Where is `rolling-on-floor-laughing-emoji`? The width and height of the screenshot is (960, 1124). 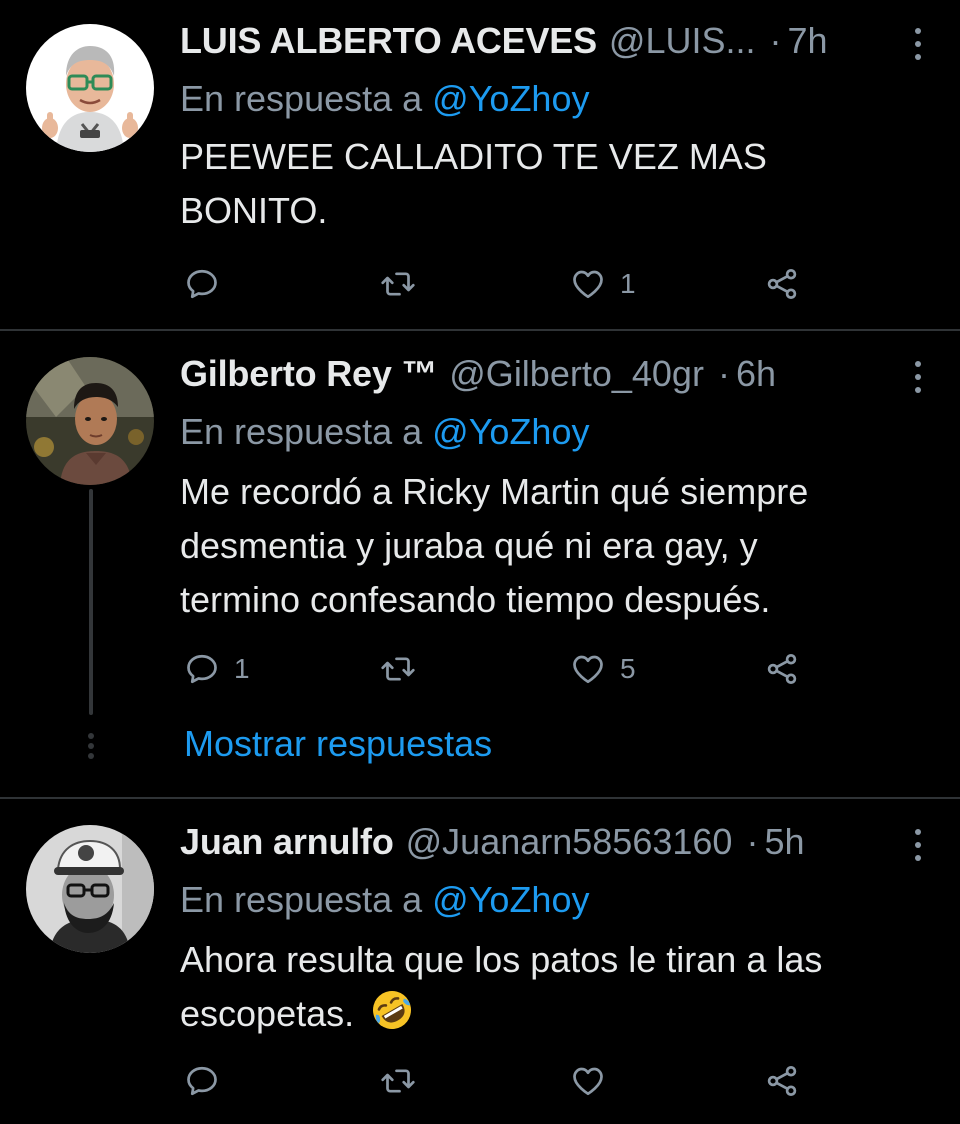
rolling-on-floor-laughing-emoji is located at coordinates (392, 1010).